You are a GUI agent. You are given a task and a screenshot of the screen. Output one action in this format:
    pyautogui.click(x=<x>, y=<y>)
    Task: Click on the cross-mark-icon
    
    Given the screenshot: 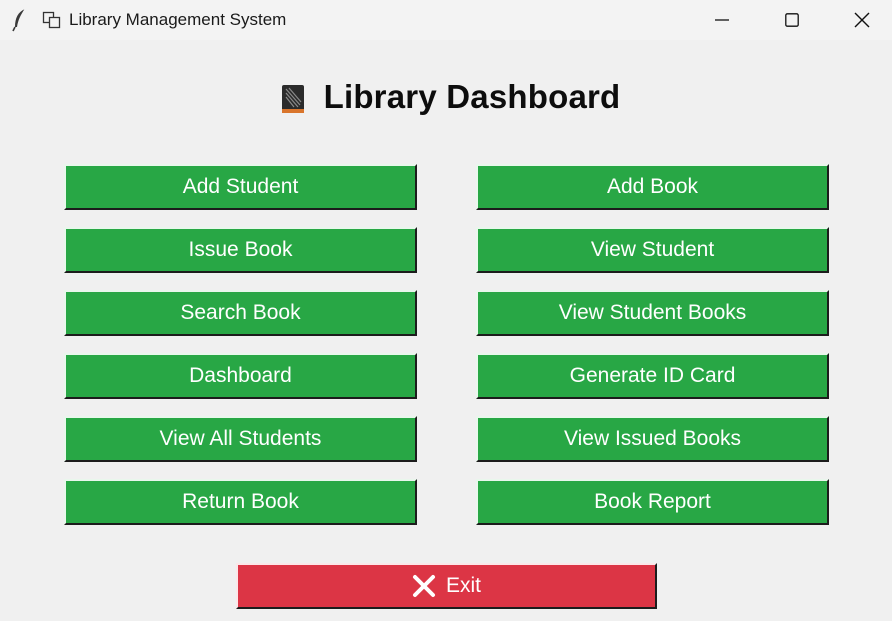 What is the action you would take?
    pyautogui.click(x=424, y=586)
    